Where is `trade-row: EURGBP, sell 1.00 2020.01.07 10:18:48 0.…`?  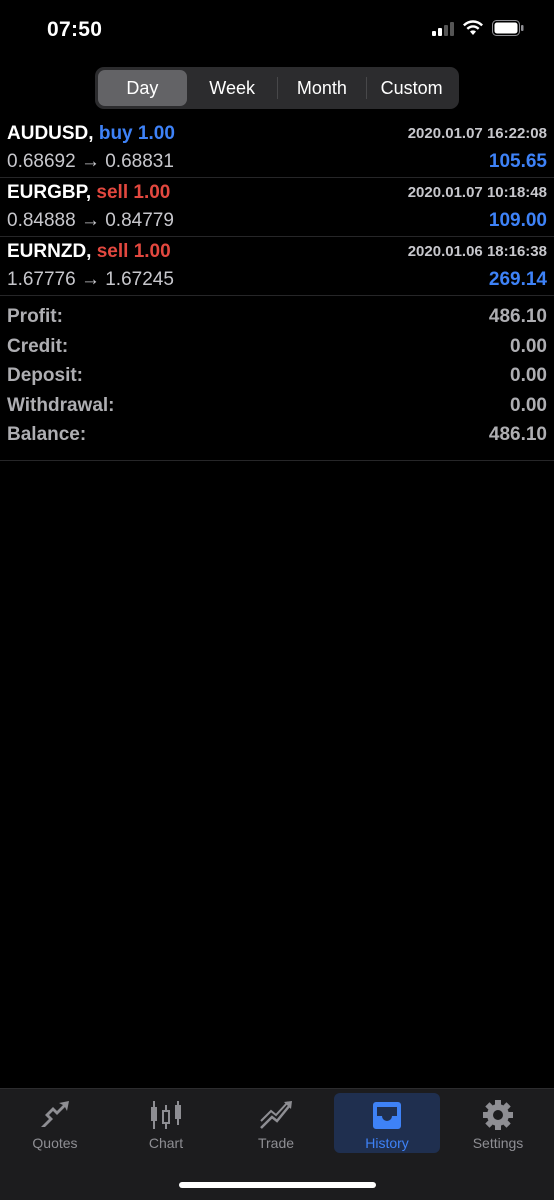 trade-row: EURGBP, sell 1.00 2020.01.07 10:18:48 0.… is located at coordinates (277, 207).